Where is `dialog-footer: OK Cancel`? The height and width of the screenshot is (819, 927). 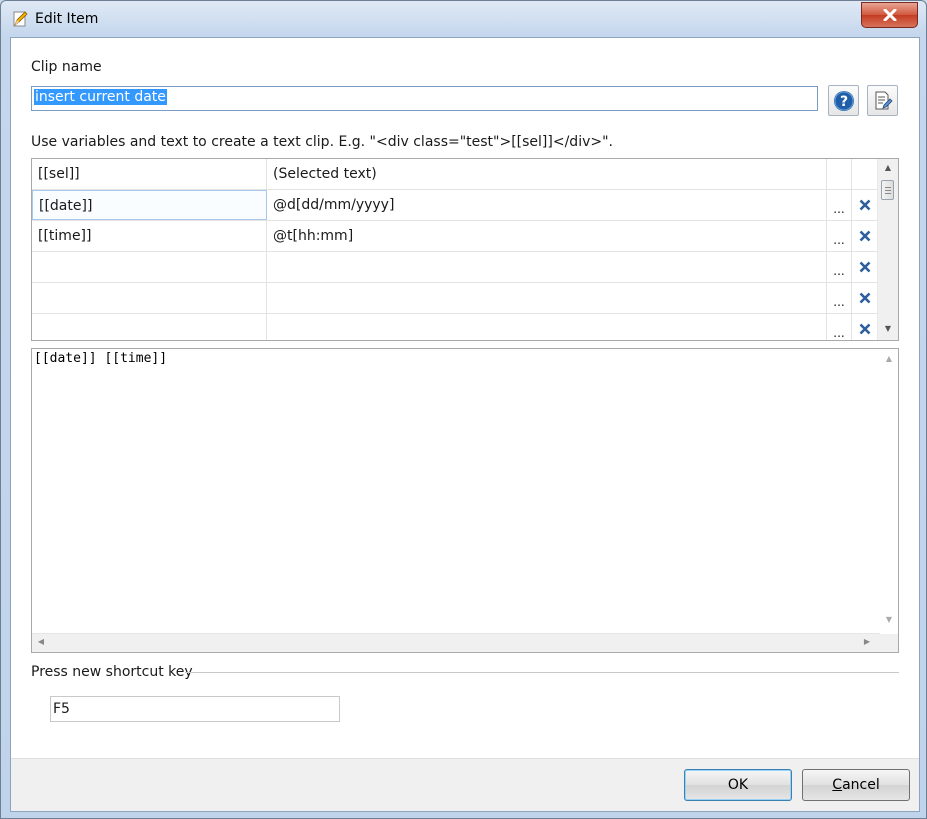 dialog-footer: OK Cancel is located at coordinates (465, 784).